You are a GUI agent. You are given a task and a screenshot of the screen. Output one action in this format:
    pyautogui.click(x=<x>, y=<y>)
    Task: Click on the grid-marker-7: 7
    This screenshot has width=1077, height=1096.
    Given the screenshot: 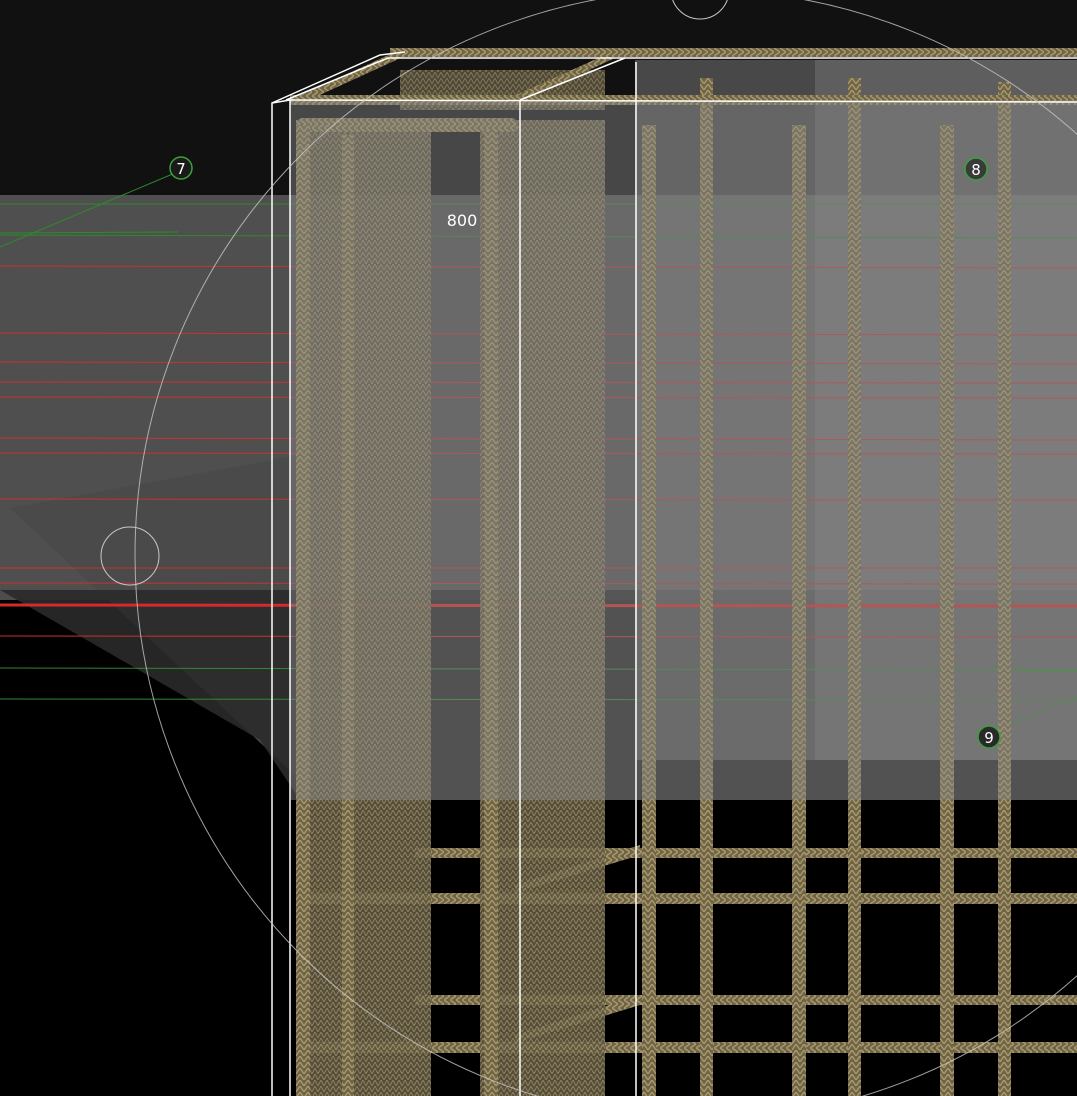 What is the action you would take?
    pyautogui.click(x=181, y=168)
    